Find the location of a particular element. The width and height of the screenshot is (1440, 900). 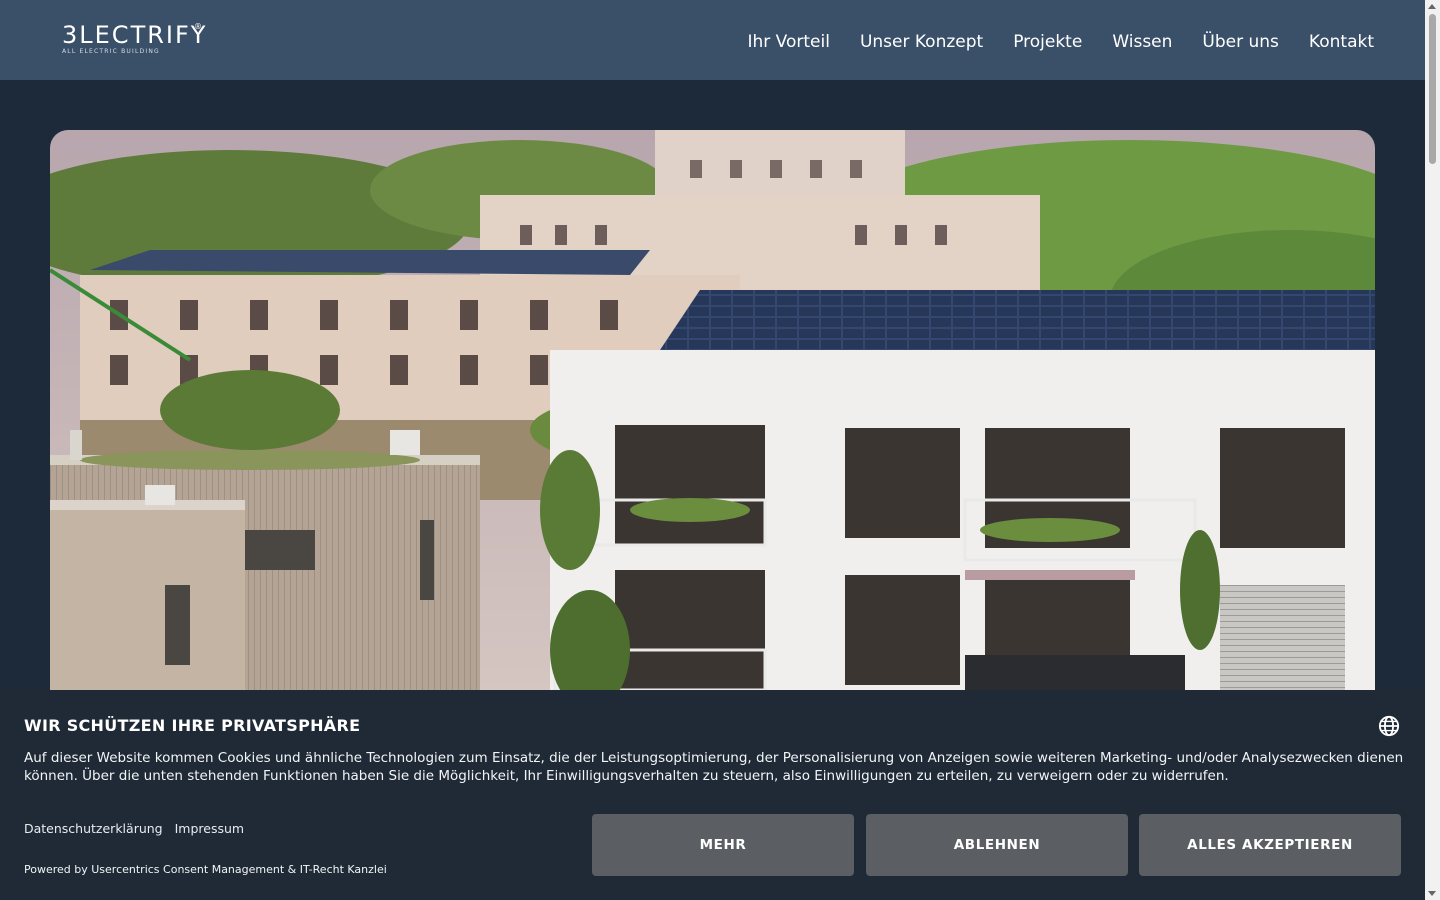

scroll-down-arrow-icon is located at coordinates (1432, 893).